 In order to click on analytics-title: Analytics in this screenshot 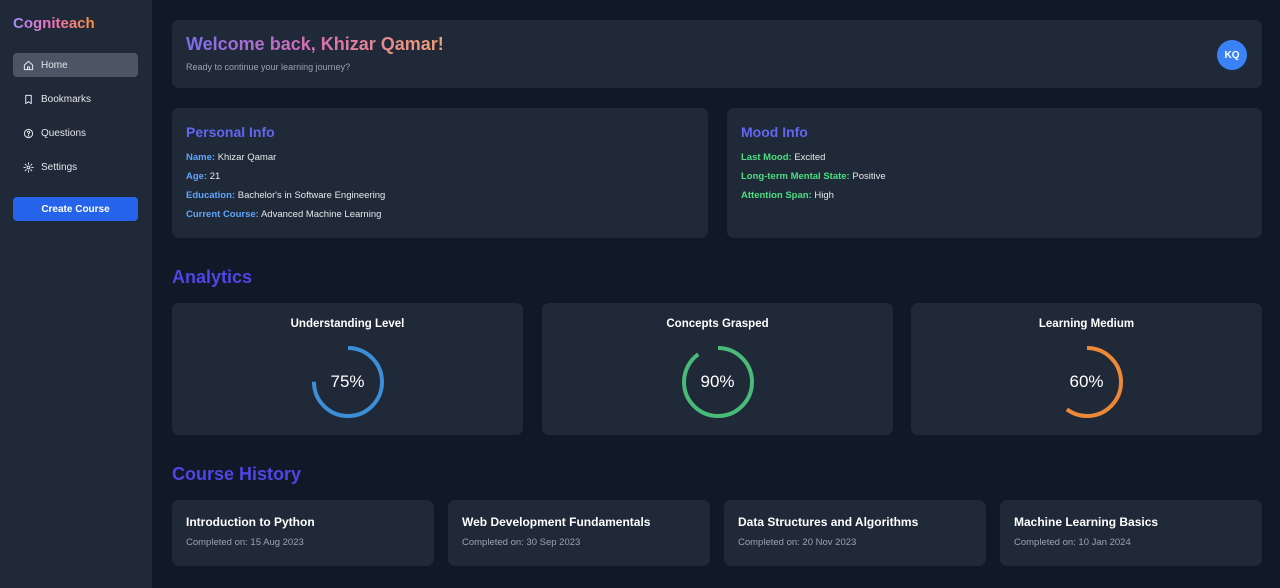, I will do `click(212, 277)`.